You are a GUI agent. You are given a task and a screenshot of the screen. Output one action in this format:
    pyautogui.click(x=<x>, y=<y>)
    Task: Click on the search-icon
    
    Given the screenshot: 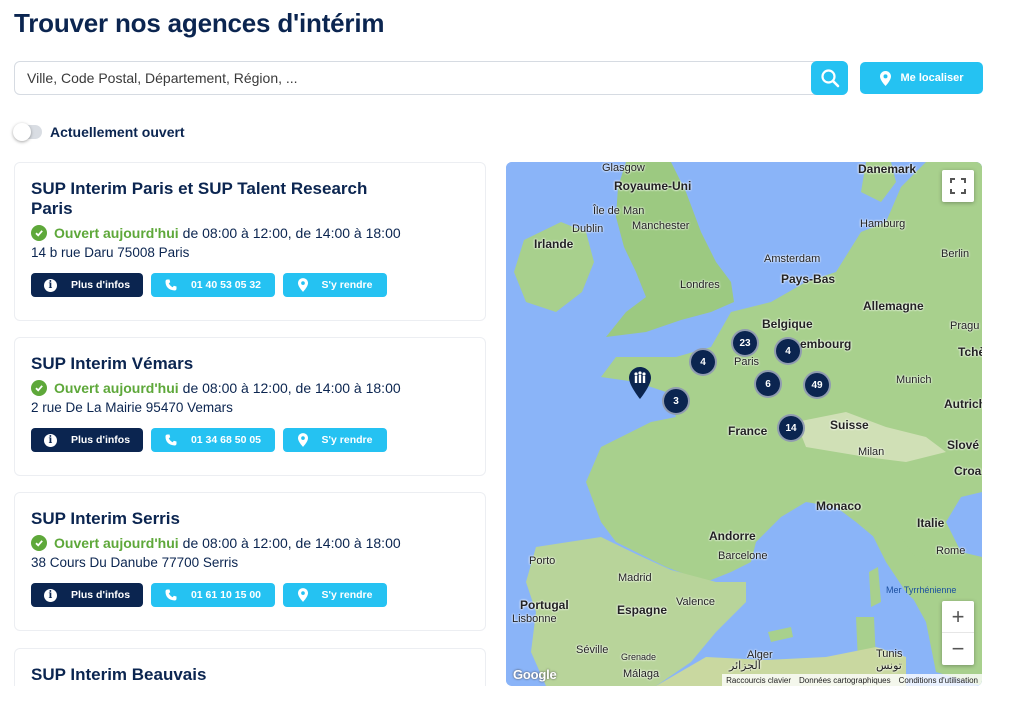 What is the action you would take?
    pyautogui.click(x=829, y=78)
    